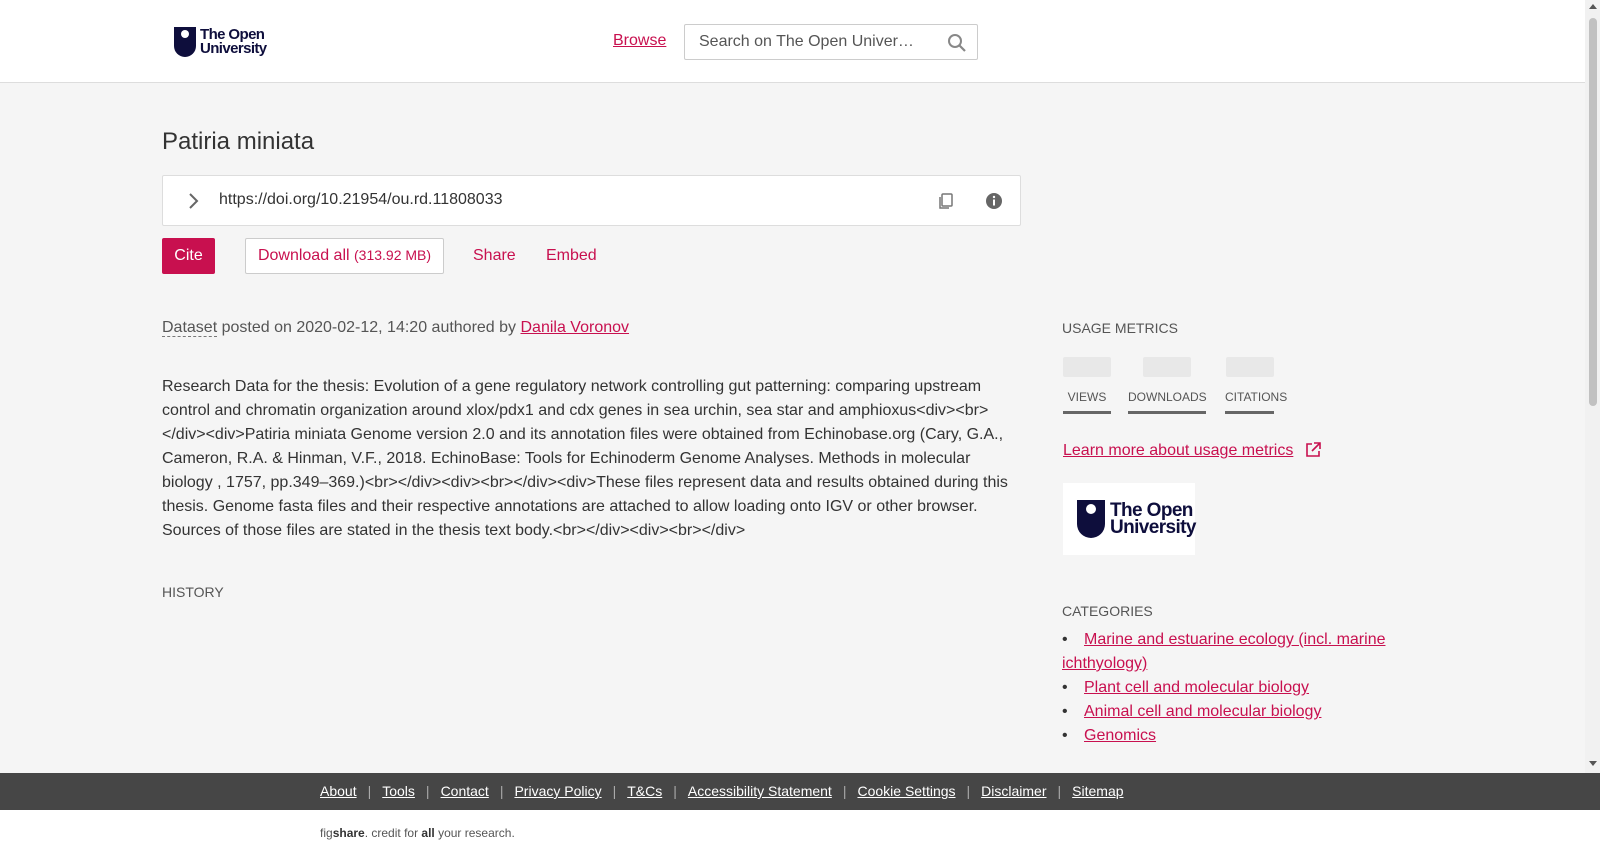 Image resolution: width=1600 pixels, height=857 pixels. What do you see at coordinates (494, 256) in the screenshot?
I see `share-button: Share` at bounding box center [494, 256].